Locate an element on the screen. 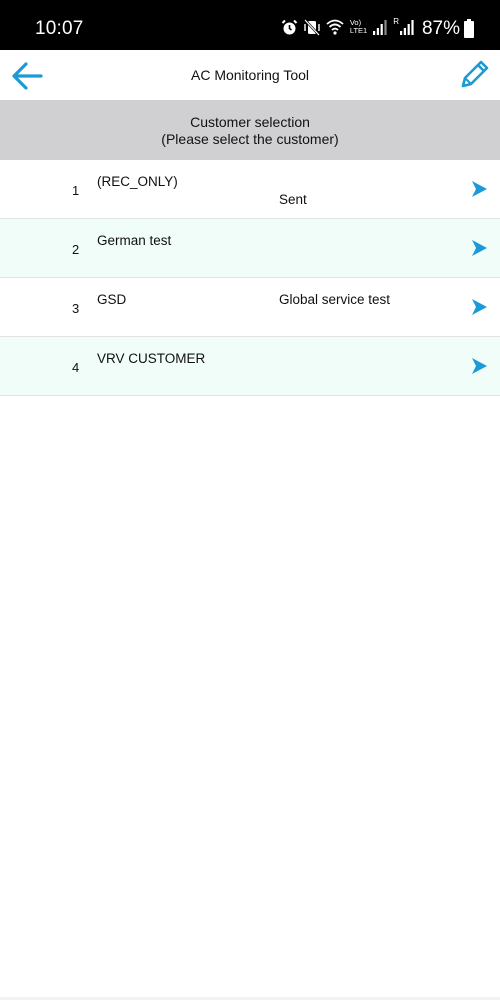 The height and width of the screenshot is (1000, 500). app-bar: AC Monitoring Tool is located at coordinates (250, 75).